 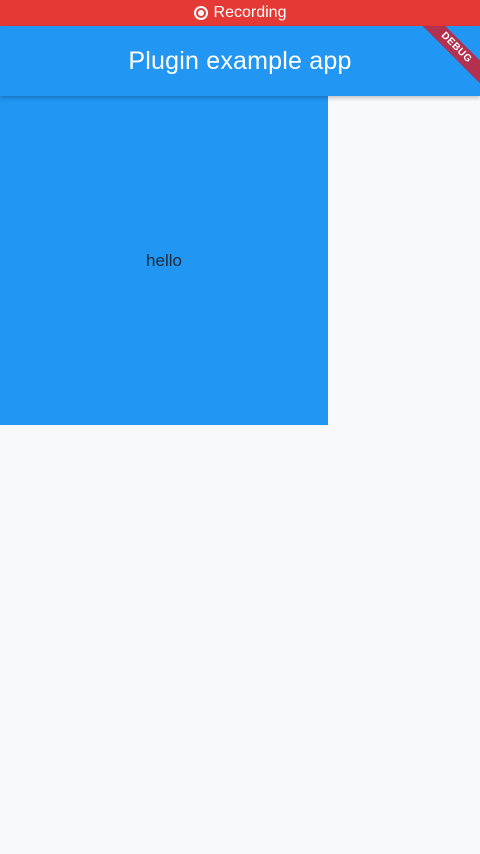 I want to click on record-icon, so click(x=200, y=13).